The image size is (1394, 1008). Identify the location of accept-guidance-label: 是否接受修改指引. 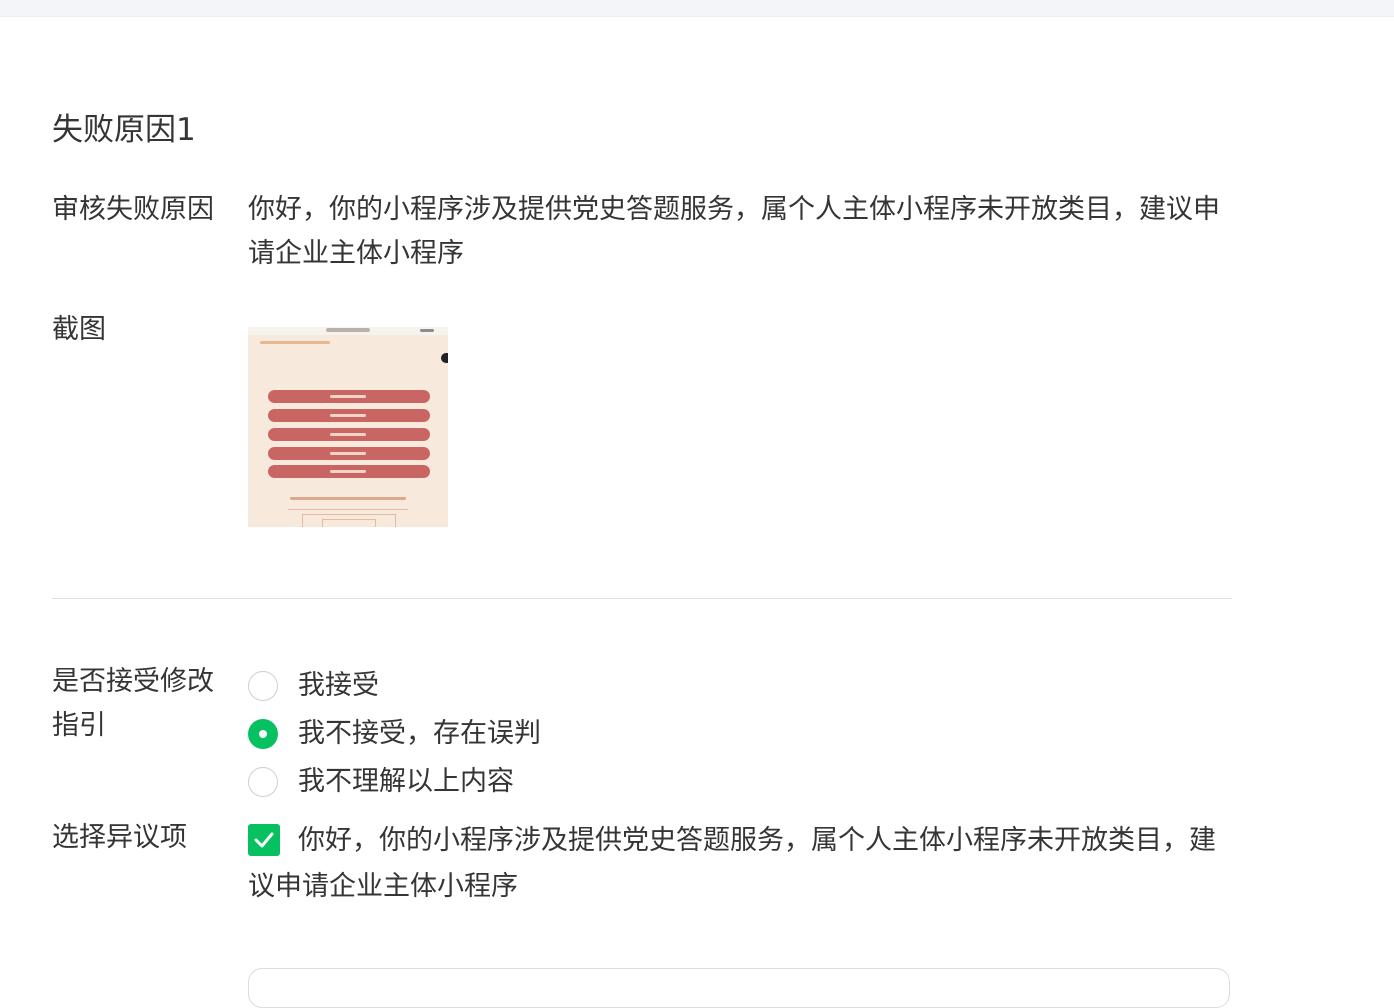
(133, 703).